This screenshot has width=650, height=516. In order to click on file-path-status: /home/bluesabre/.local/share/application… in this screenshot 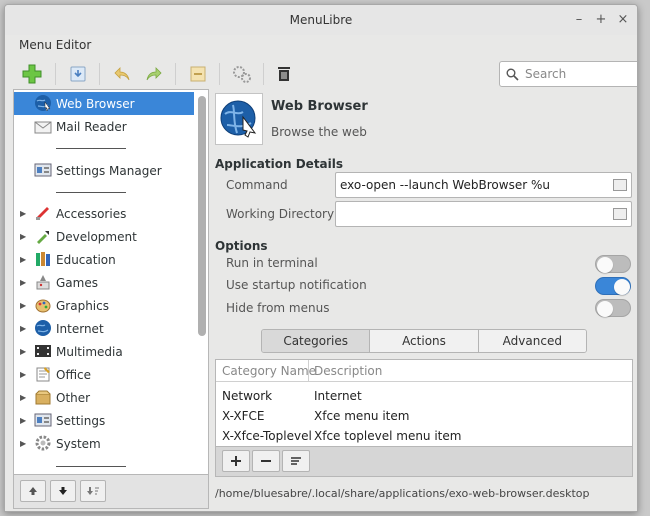, I will do `click(402, 493)`.